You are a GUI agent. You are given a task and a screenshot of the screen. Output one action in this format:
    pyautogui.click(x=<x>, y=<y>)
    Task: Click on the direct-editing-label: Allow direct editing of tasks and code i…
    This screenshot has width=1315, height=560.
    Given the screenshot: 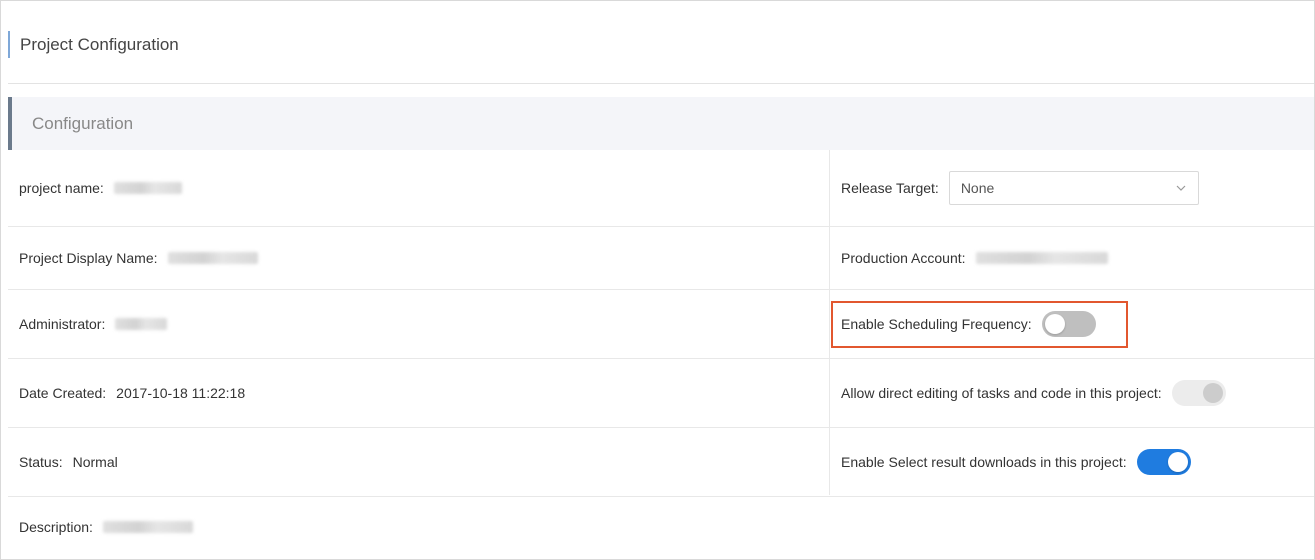 What is the action you would take?
    pyautogui.click(x=1001, y=392)
    